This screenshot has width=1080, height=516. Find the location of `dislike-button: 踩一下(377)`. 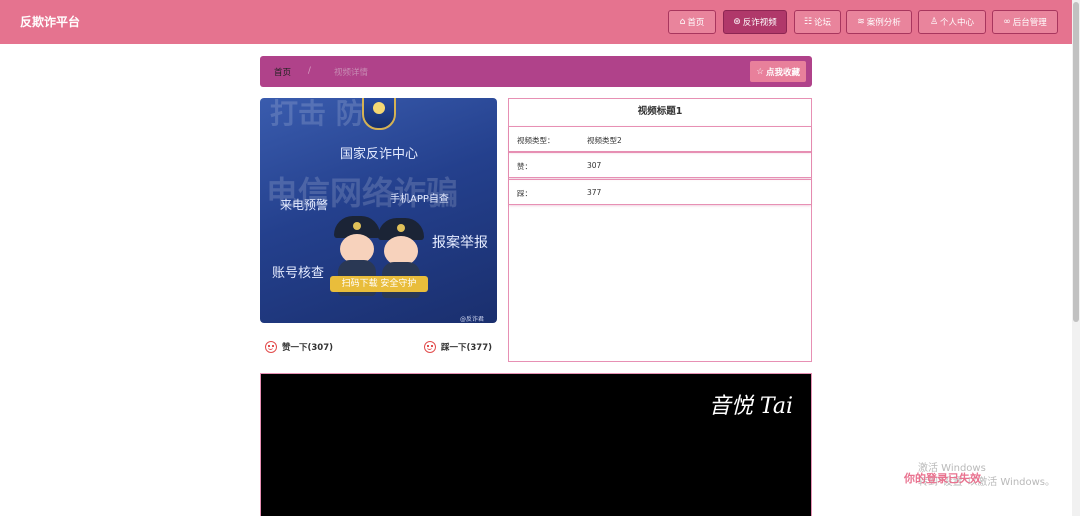

dislike-button: 踩一下(377) is located at coordinates (458, 347).